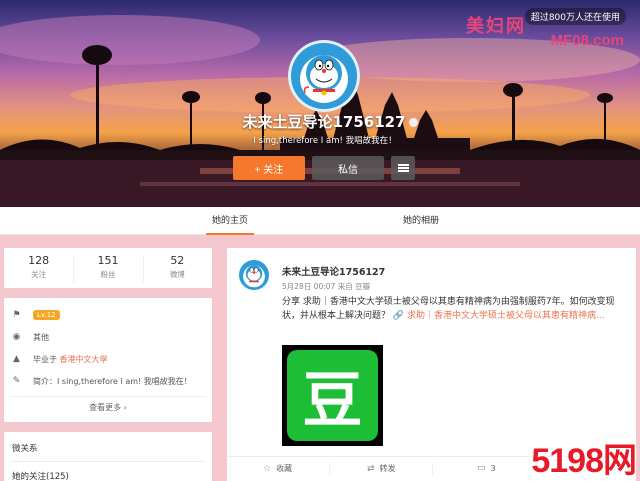 This screenshot has height=481, width=640. What do you see at coordinates (108, 407) in the screenshot?
I see `view-more-link: 查看更多 ›` at bounding box center [108, 407].